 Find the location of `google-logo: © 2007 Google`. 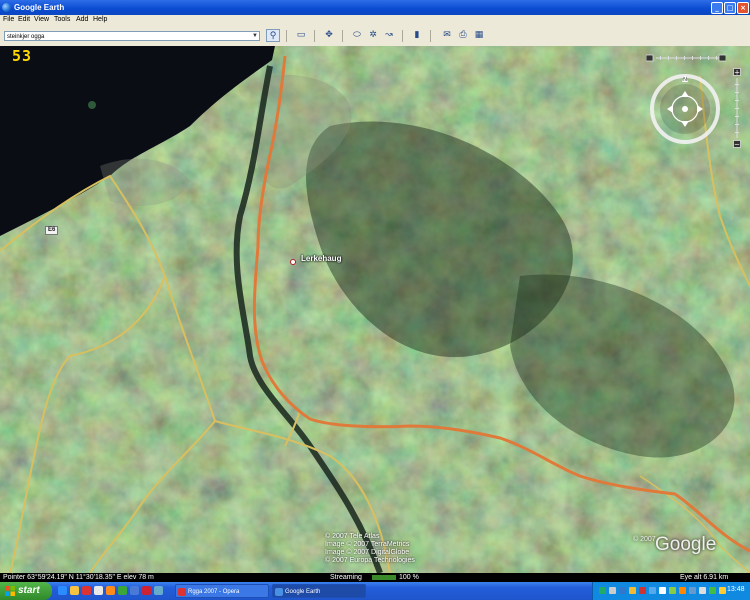

google-logo: © 2007 Google is located at coordinates (675, 545).